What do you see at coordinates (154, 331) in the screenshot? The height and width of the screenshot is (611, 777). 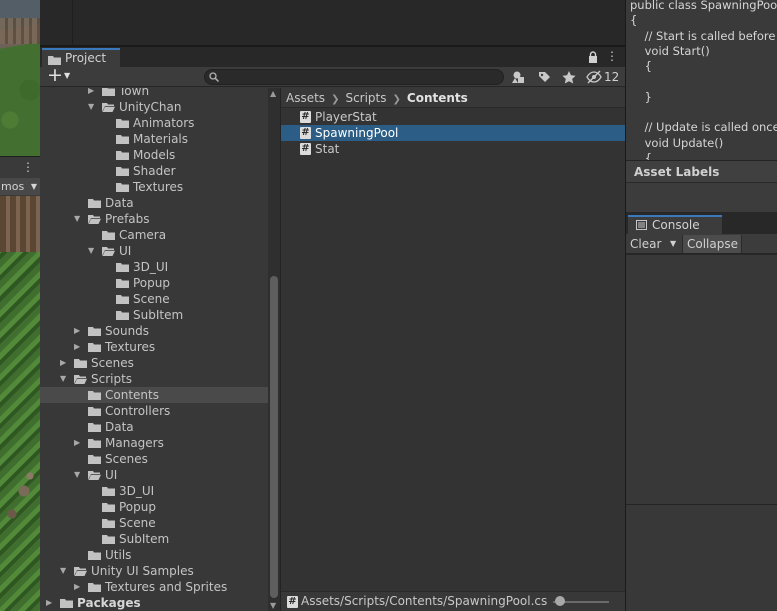 I see `tree-item: ▶ Sounds` at bounding box center [154, 331].